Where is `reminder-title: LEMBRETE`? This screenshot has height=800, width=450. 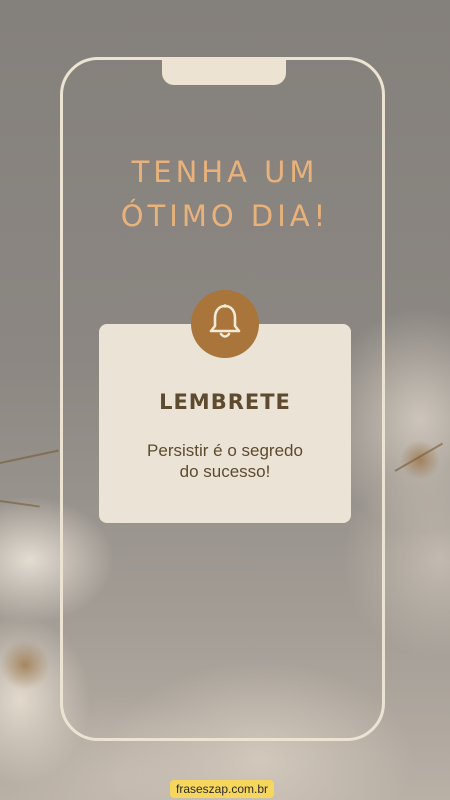
reminder-title: LEMBRETE is located at coordinates (225, 402).